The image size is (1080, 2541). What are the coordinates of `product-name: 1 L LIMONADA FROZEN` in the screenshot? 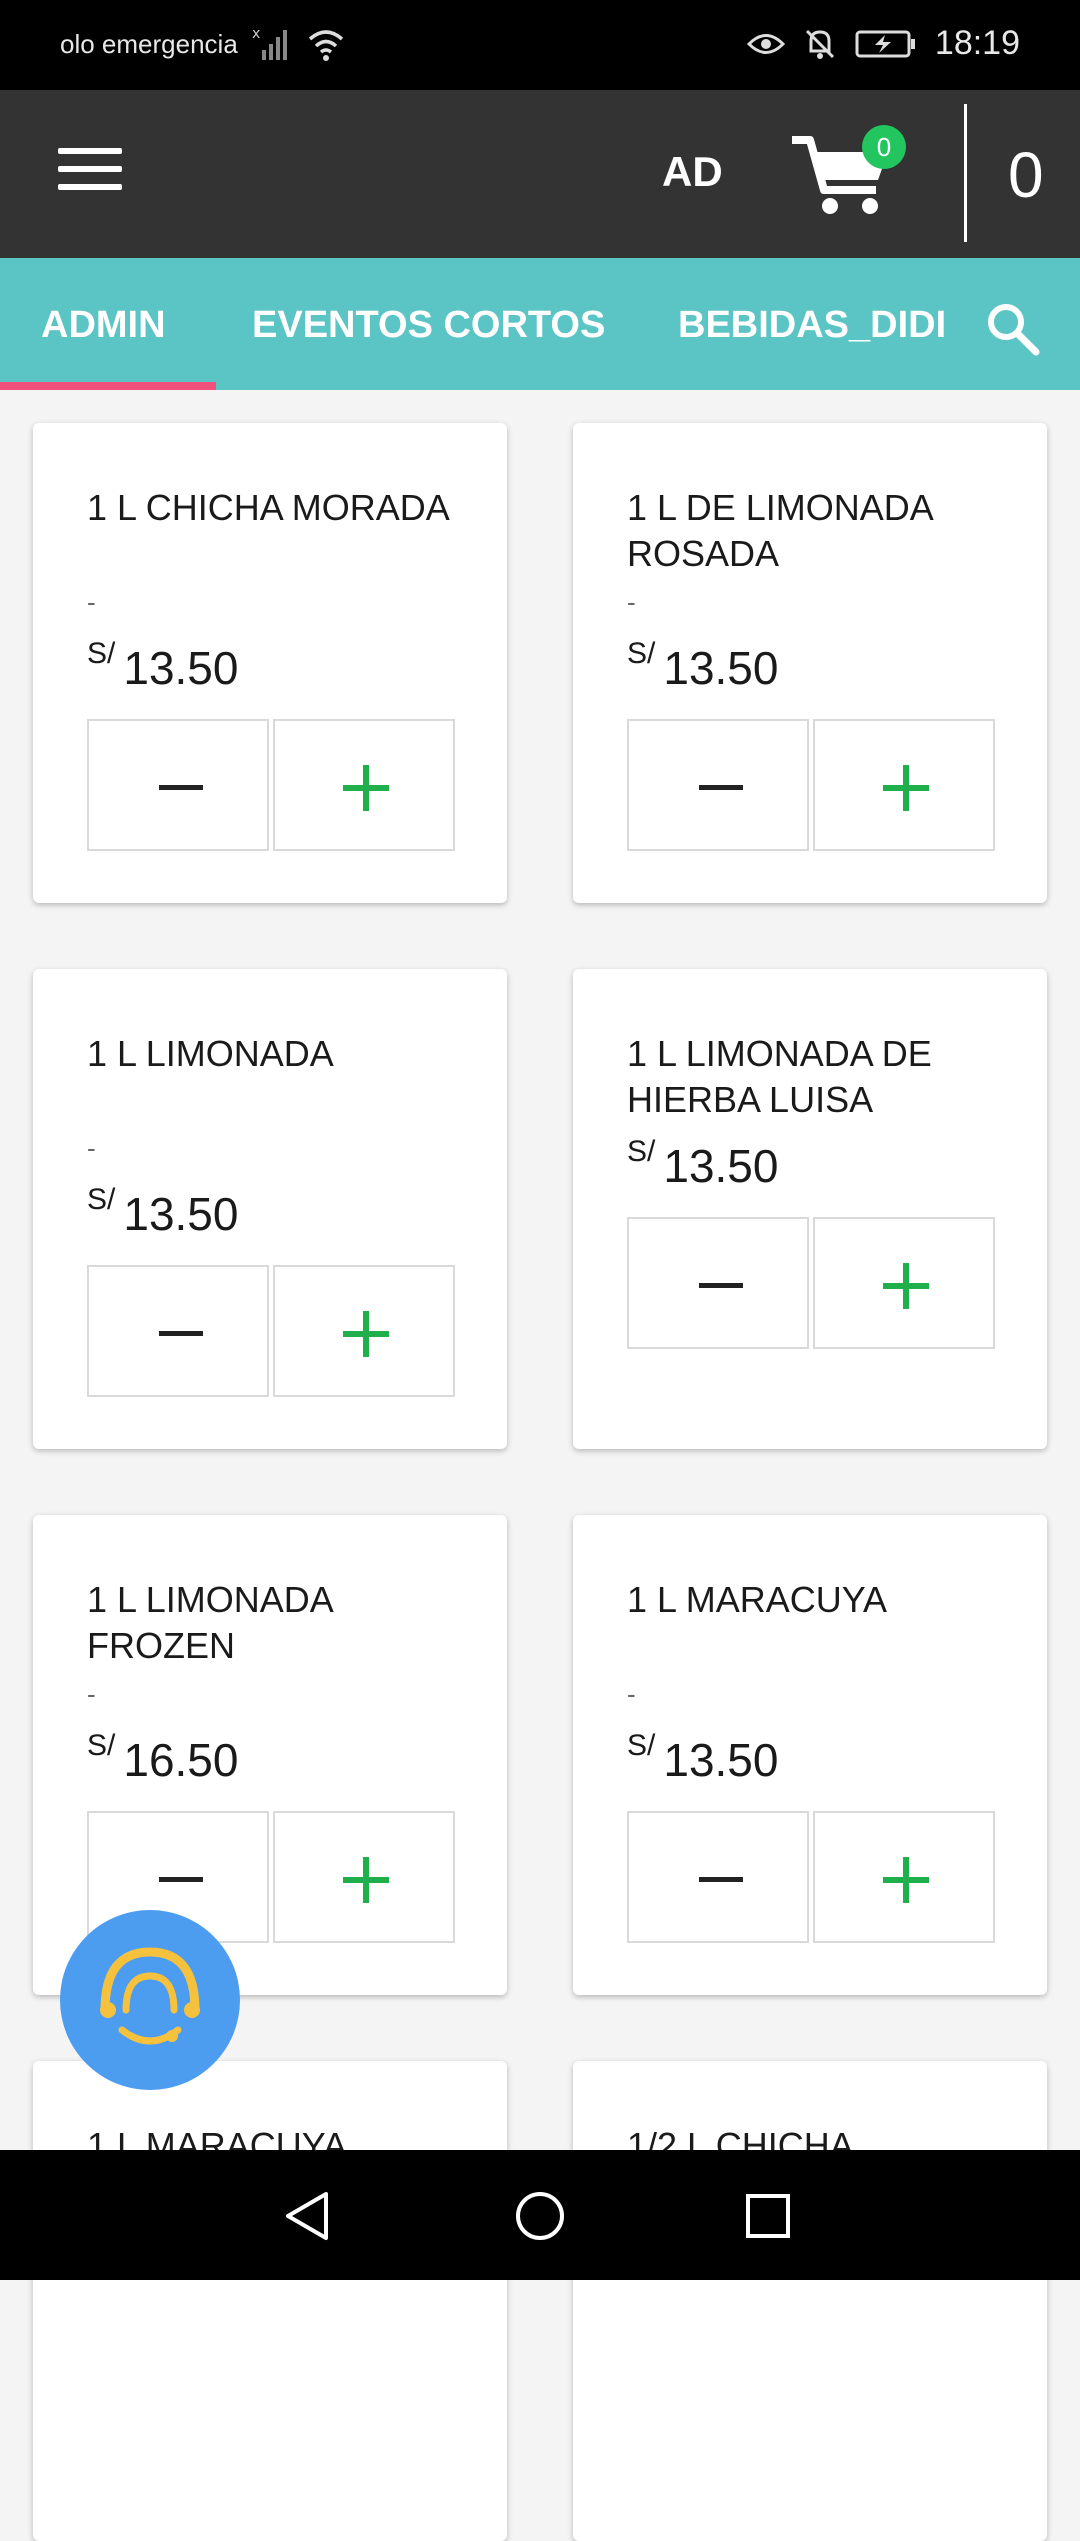 It's located at (209, 1622).